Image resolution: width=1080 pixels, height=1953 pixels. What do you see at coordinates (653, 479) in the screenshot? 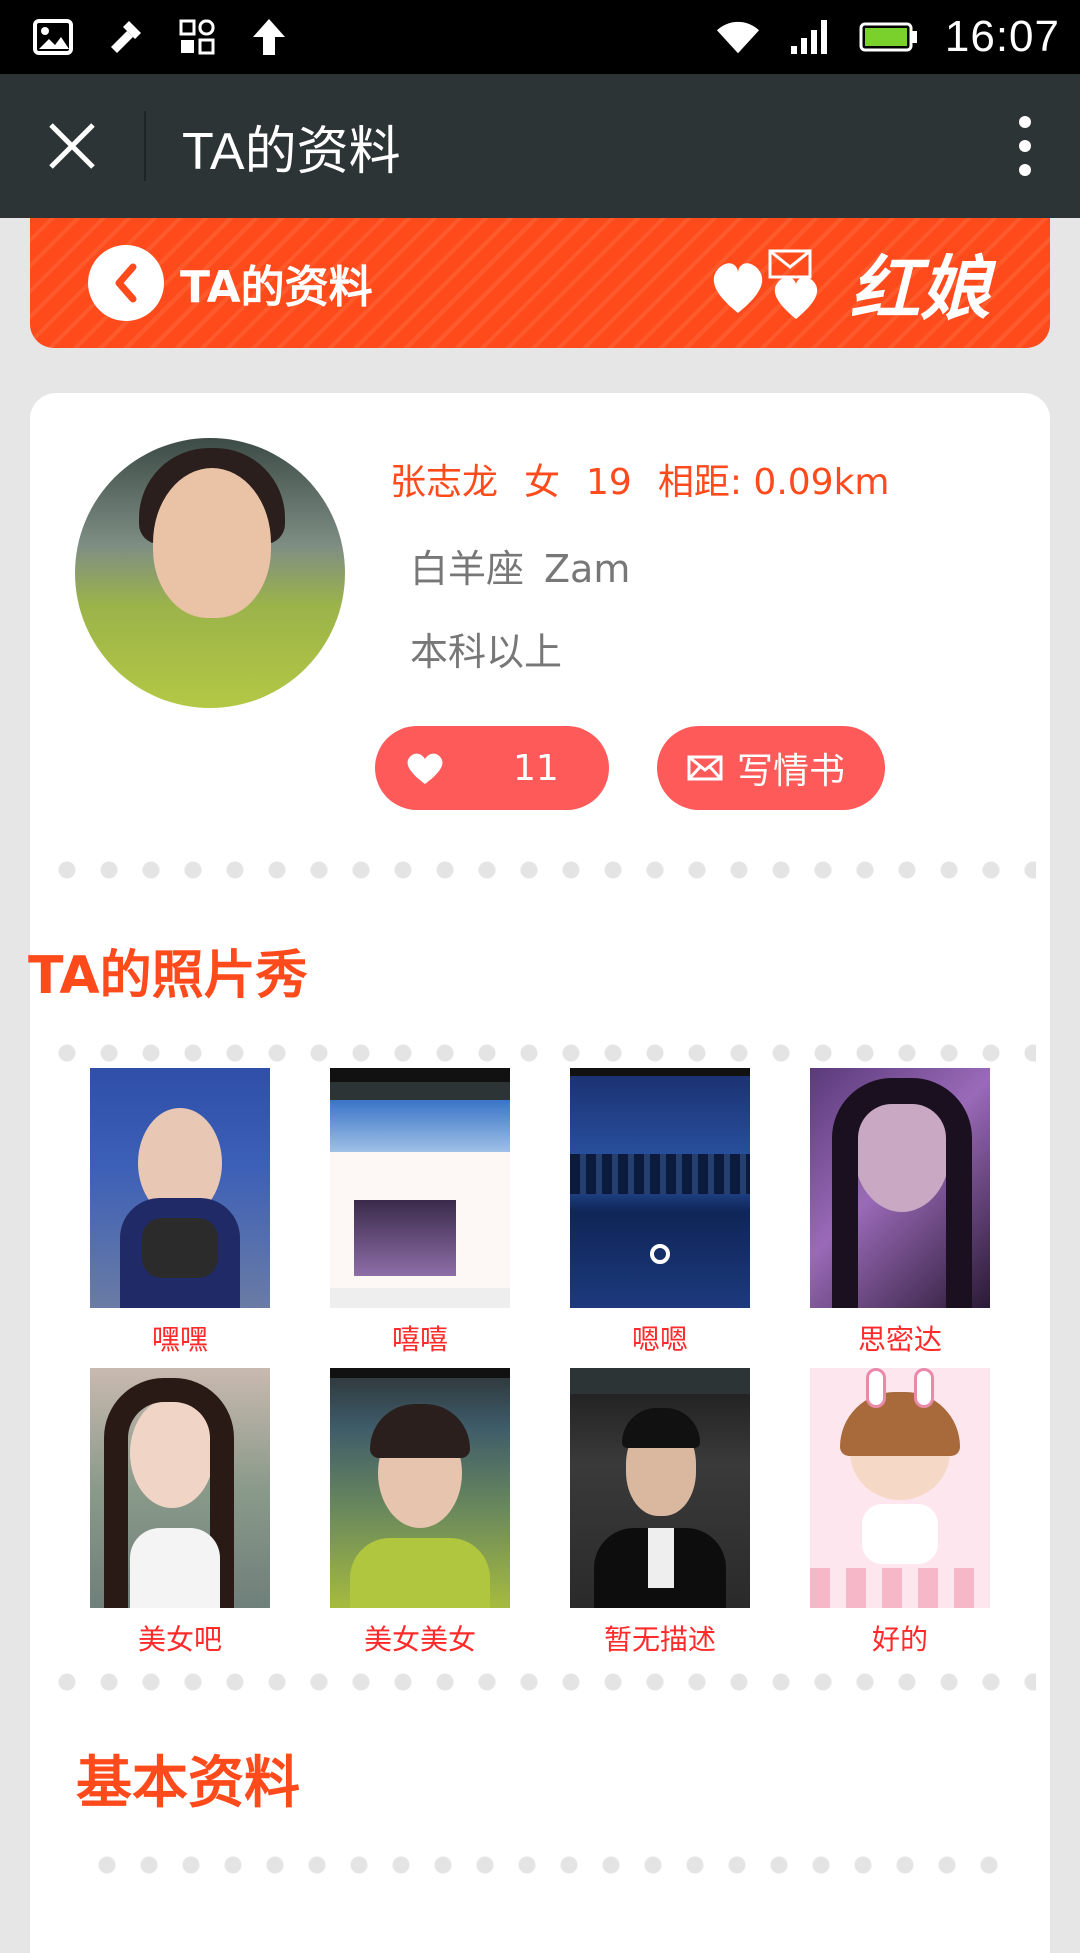
I see `profile-primary-info: 张志龙女 19 相距: 0.09km` at bounding box center [653, 479].